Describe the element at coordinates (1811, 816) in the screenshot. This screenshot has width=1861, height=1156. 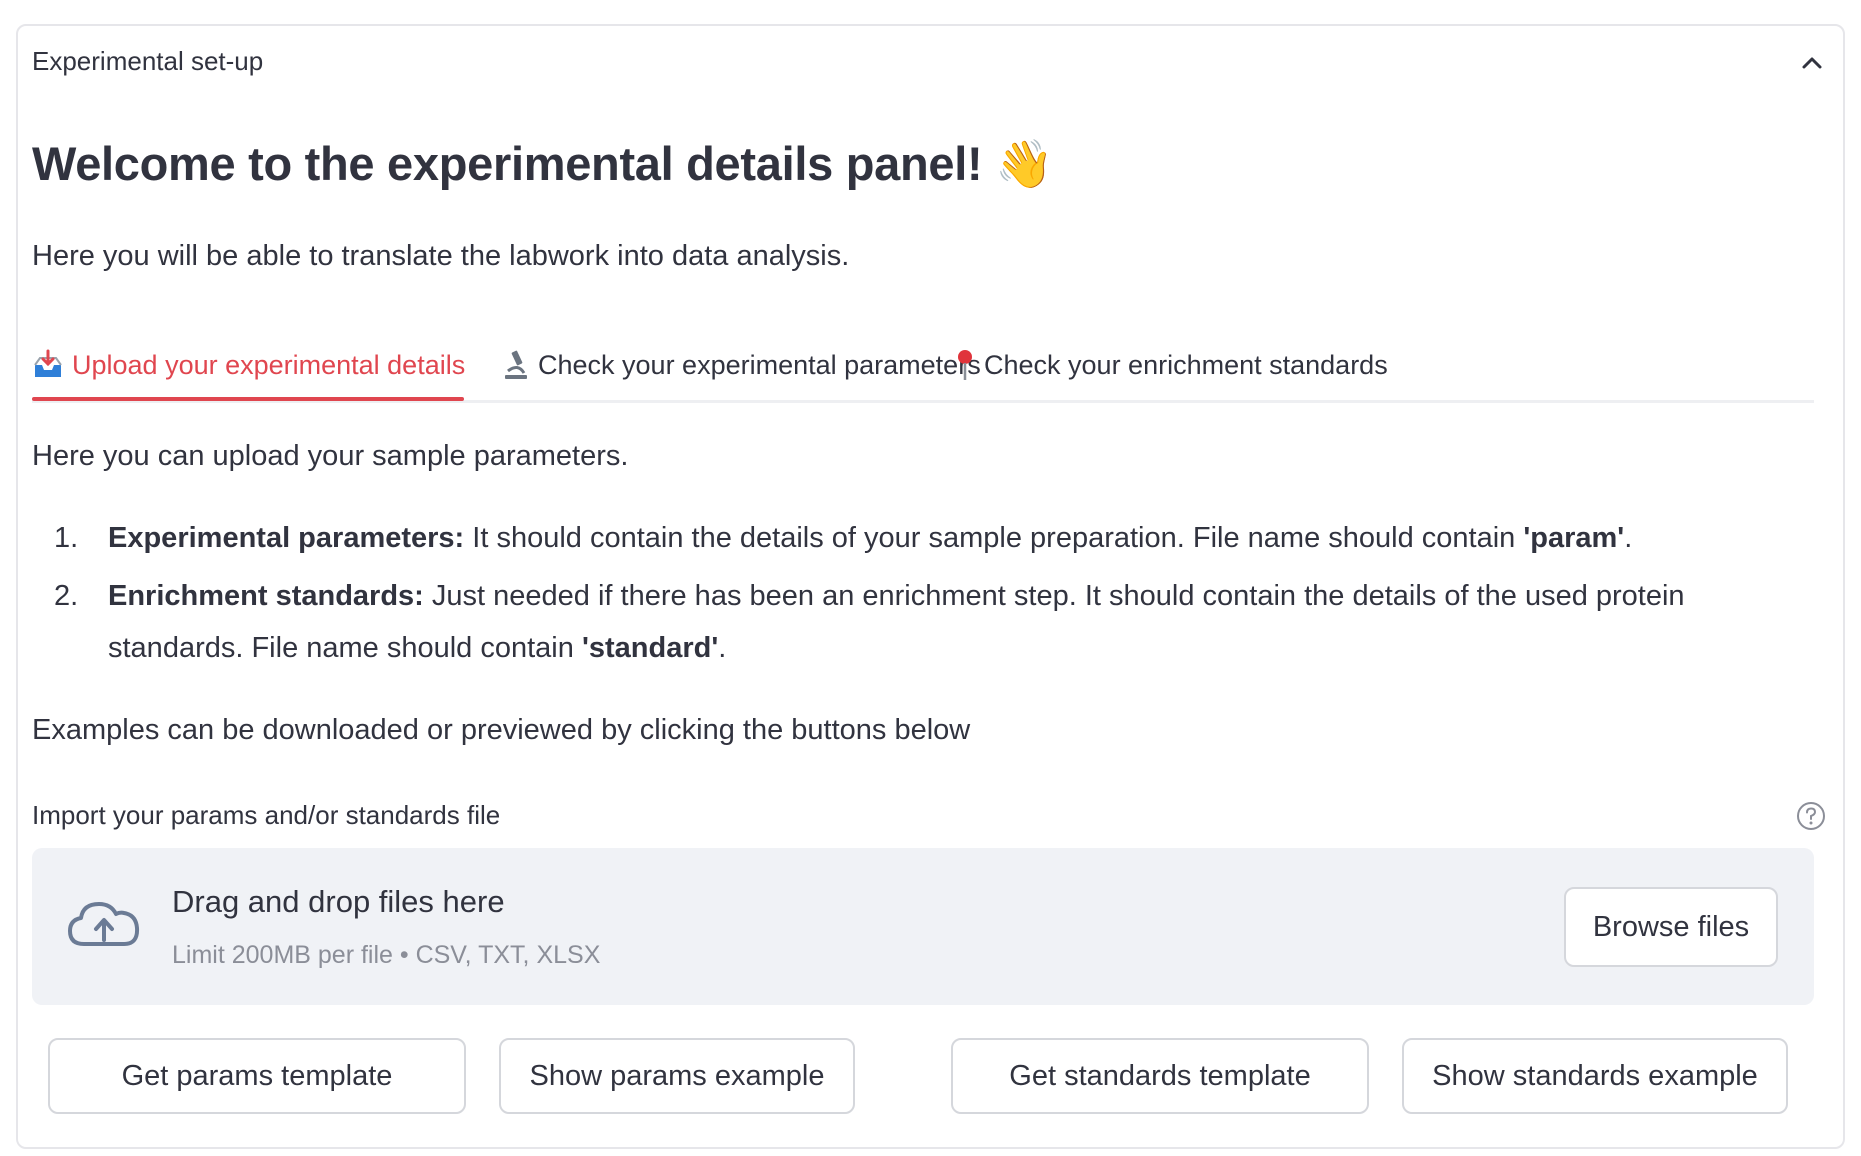
I see `help-icon` at that location.